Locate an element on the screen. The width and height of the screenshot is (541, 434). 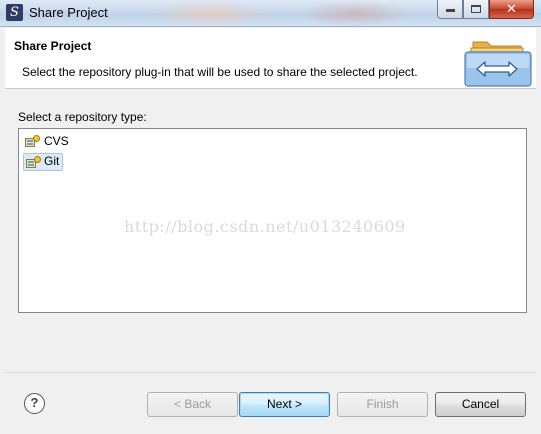
eclipse-app-icon: S is located at coordinates (14, 12).